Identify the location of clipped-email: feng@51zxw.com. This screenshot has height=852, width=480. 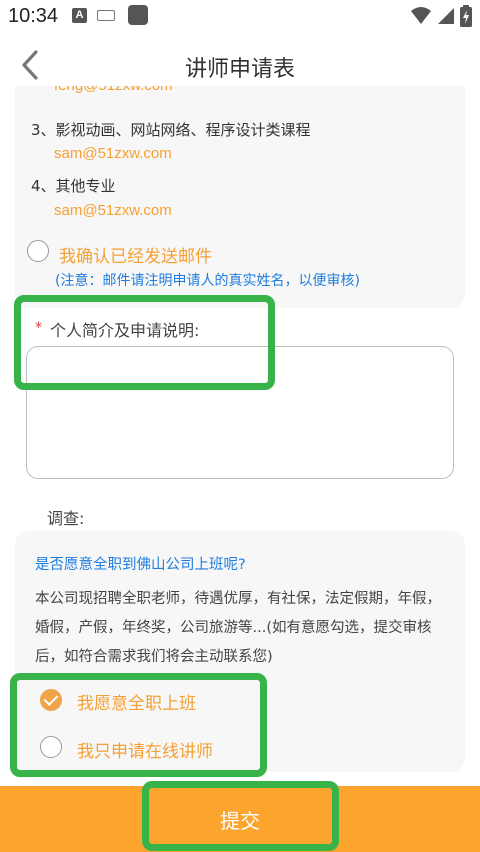
(113, 93).